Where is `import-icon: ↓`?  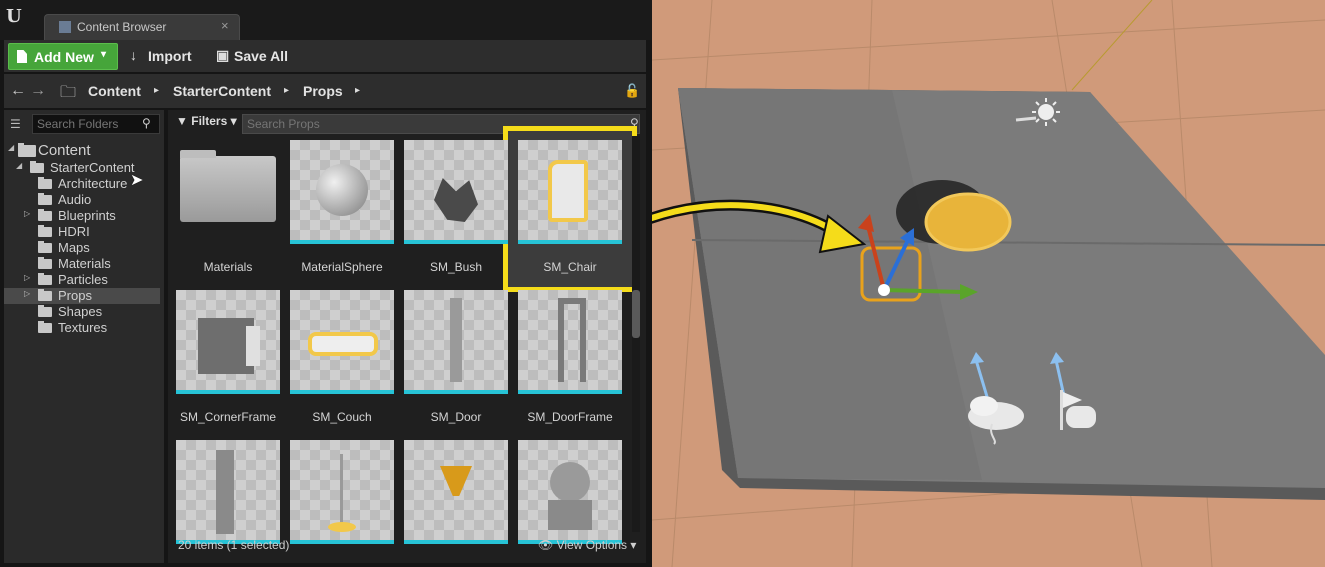
import-icon: ↓ is located at coordinates (133, 55).